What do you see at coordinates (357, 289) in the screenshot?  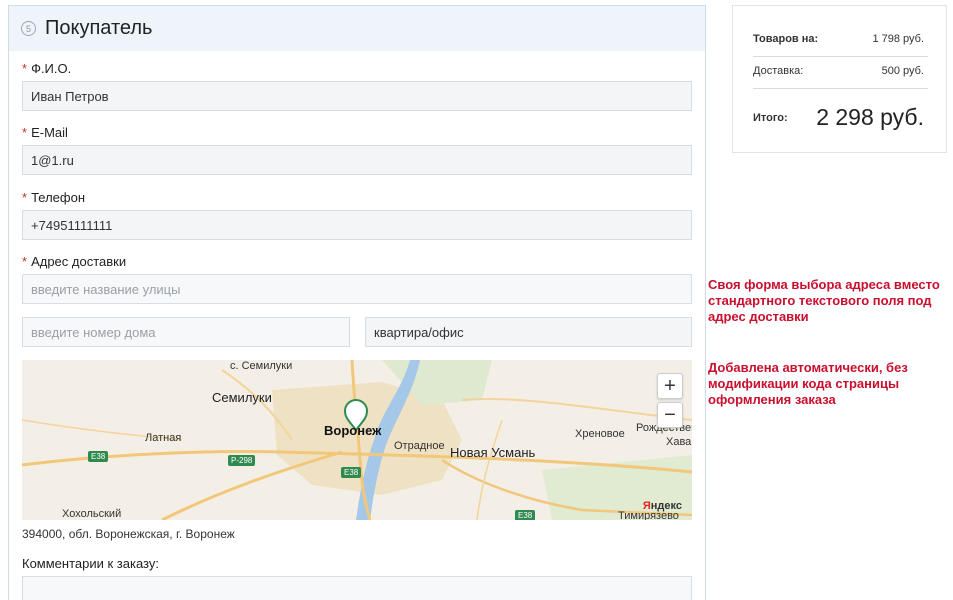 I see `street-input: введите название улицы` at bounding box center [357, 289].